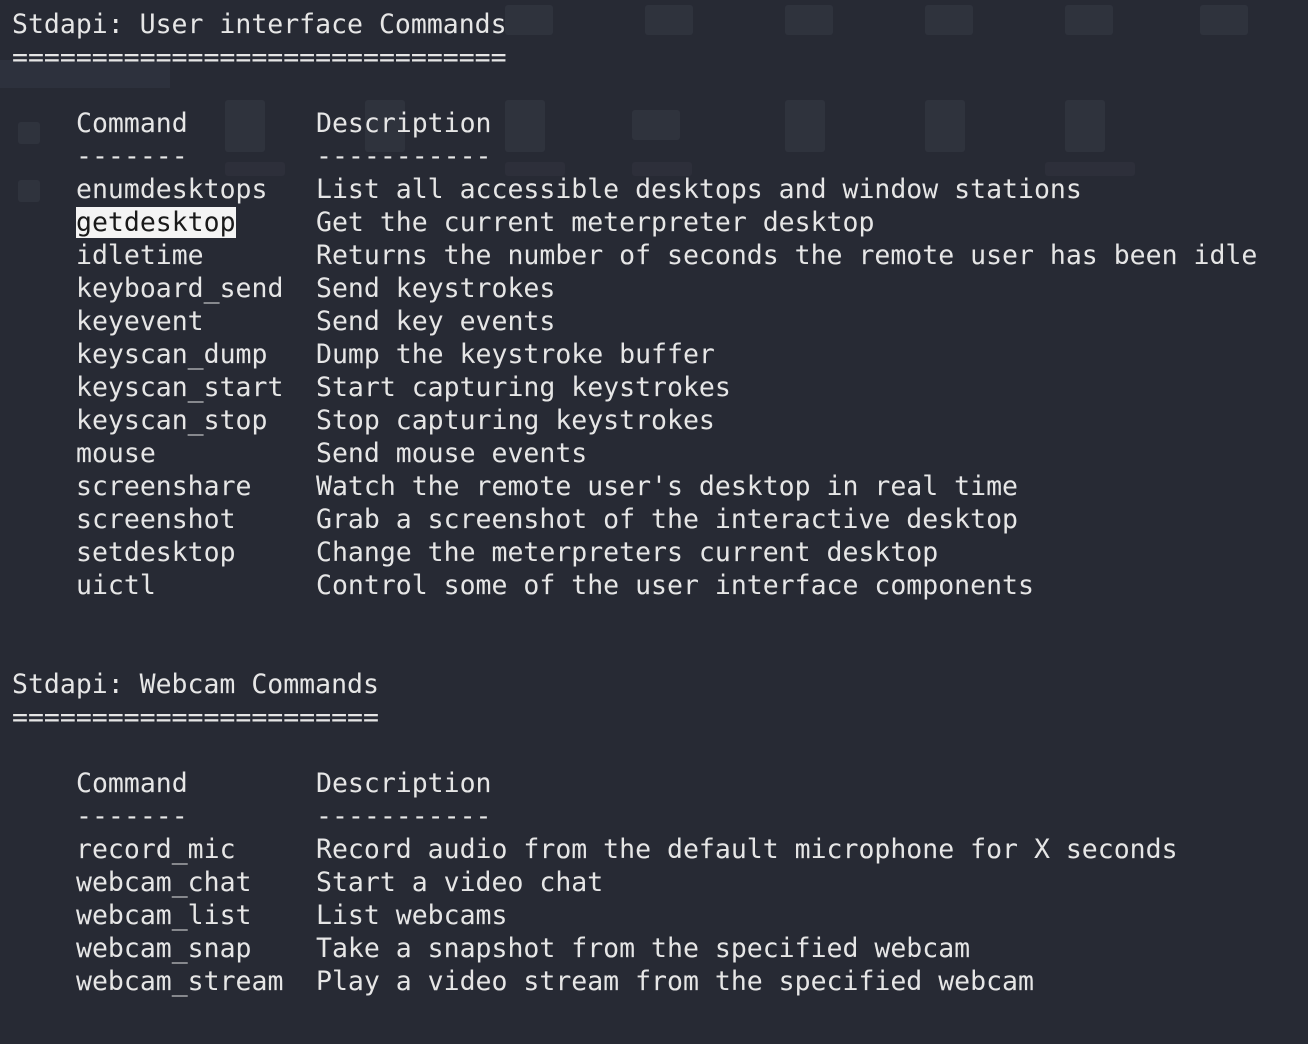 This screenshot has height=1044, width=1308. Describe the element at coordinates (140, 255) in the screenshot. I see `command-name: idletime` at that location.